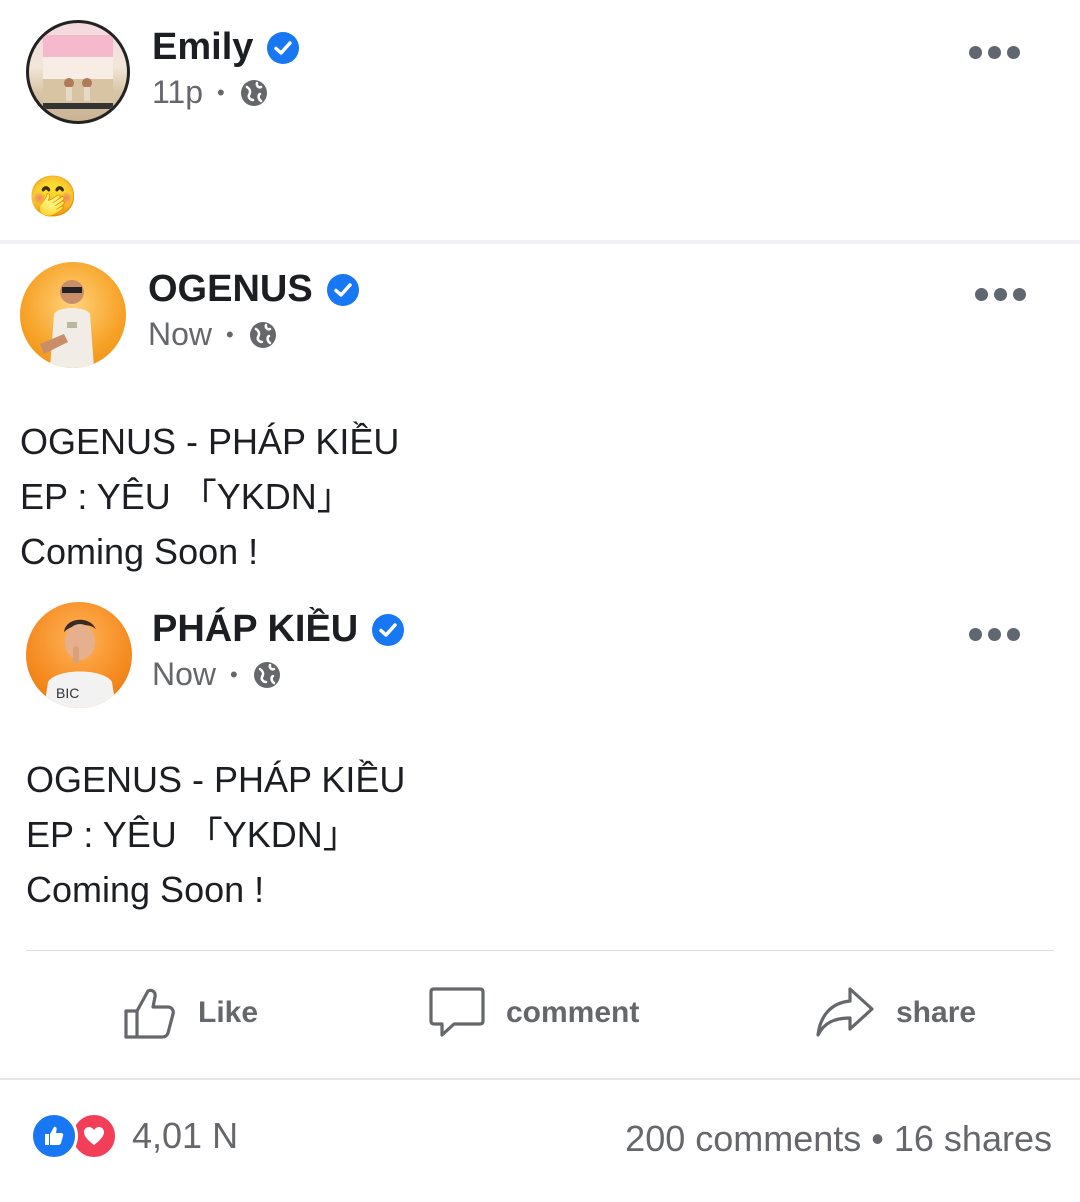 The height and width of the screenshot is (1202, 1080). Describe the element at coordinates (540, 950) in the screenshot. I see `actions-divider` at that location.